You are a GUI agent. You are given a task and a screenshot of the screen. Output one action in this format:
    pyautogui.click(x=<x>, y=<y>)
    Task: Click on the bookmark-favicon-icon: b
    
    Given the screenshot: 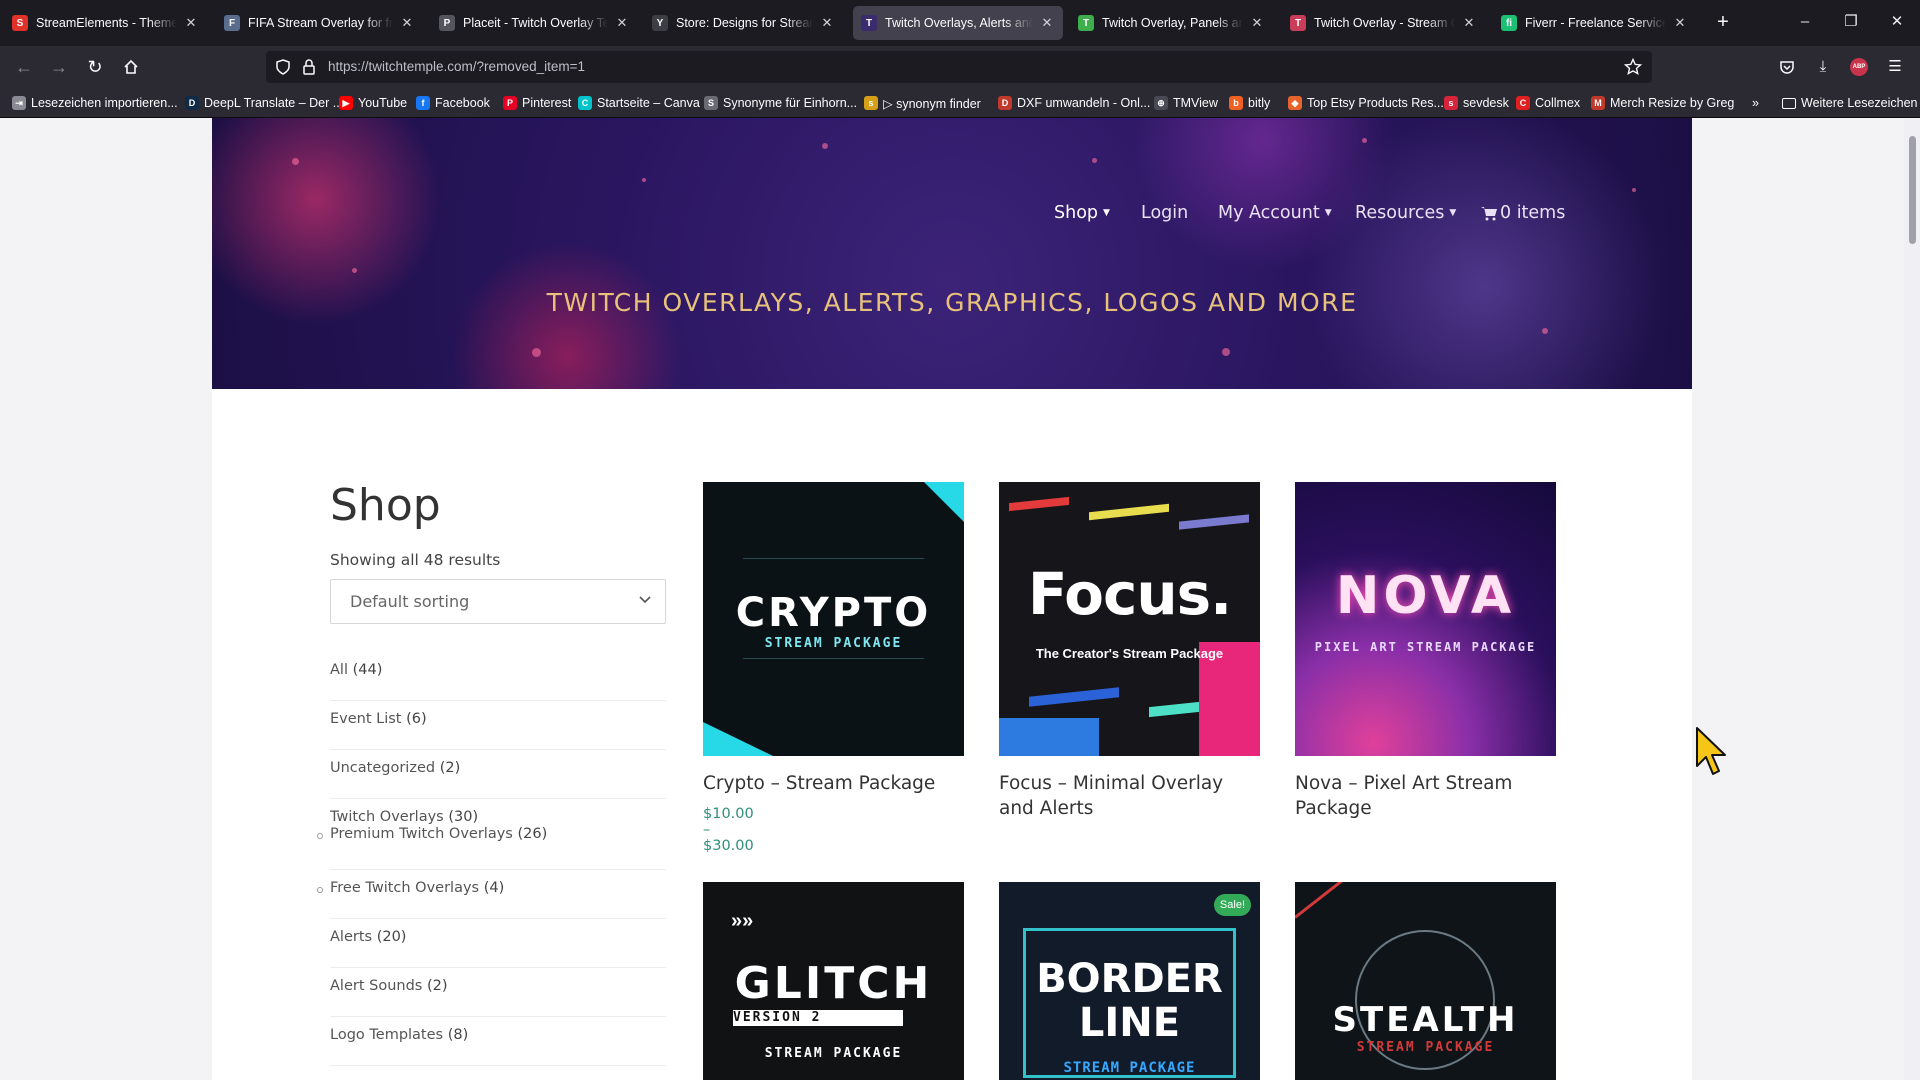 What is the action you would take?
    pyautogui.click(x=1236, y=103)
    